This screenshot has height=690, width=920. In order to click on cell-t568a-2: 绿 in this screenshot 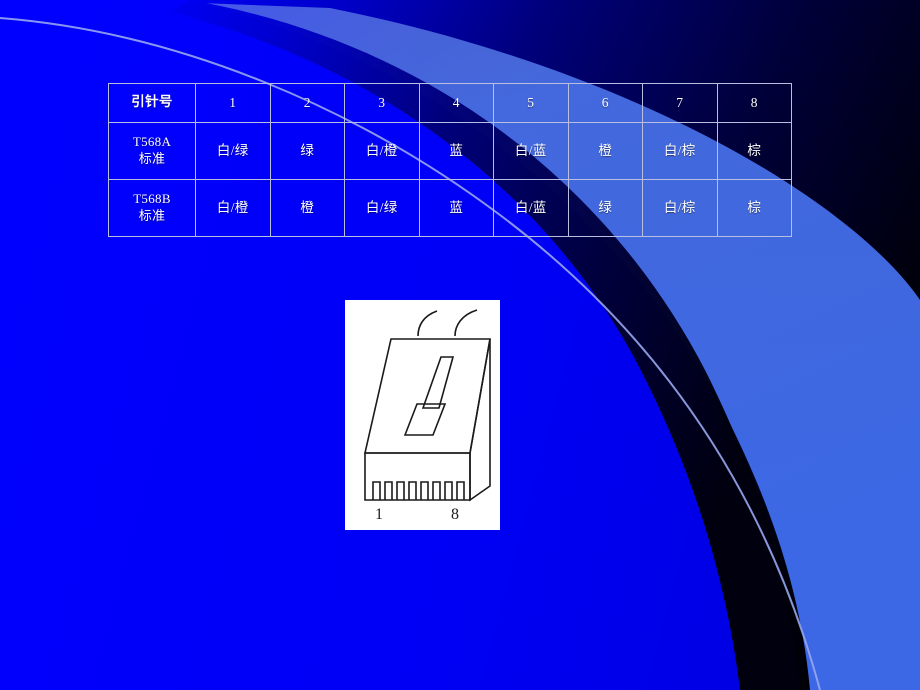, I will do `click(307, 151)`.